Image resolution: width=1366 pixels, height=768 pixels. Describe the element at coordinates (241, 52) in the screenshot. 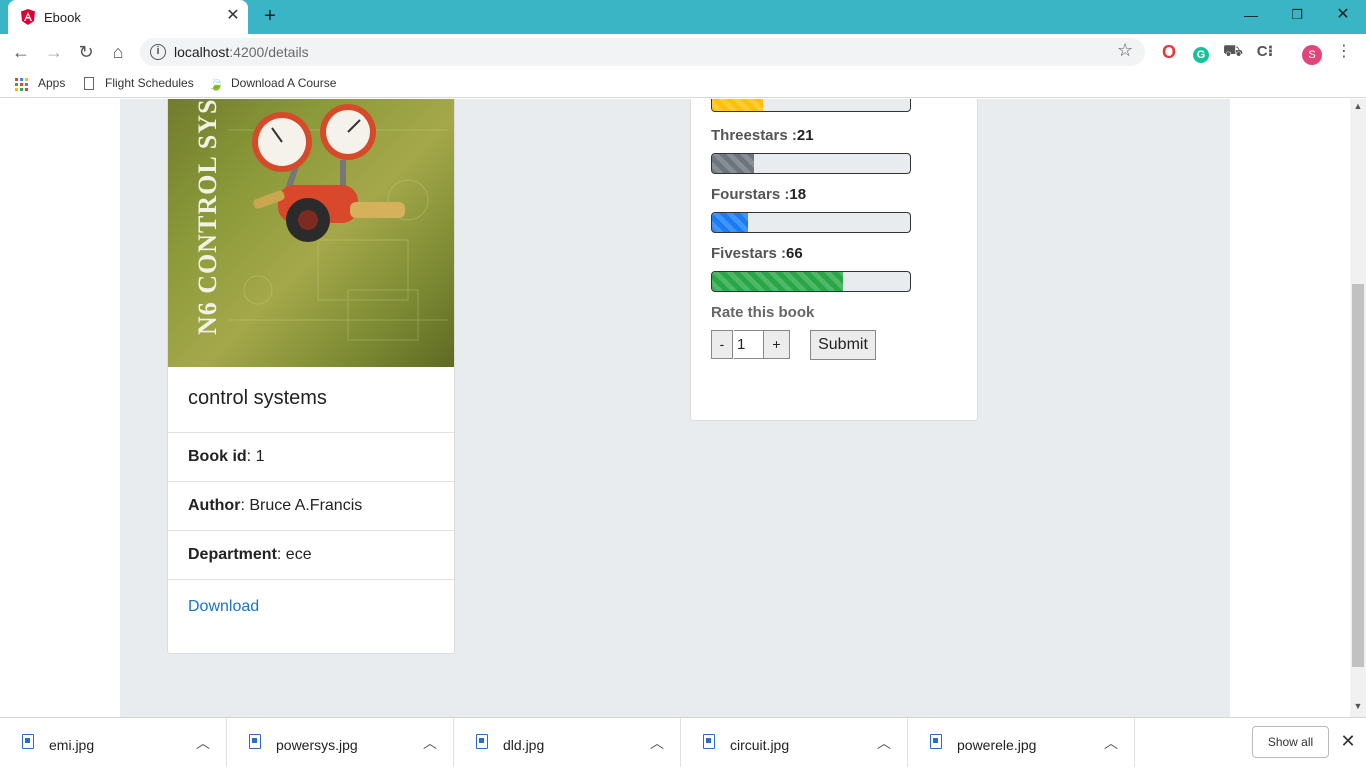

I see `url-text: localhost:4200/details` at that location.